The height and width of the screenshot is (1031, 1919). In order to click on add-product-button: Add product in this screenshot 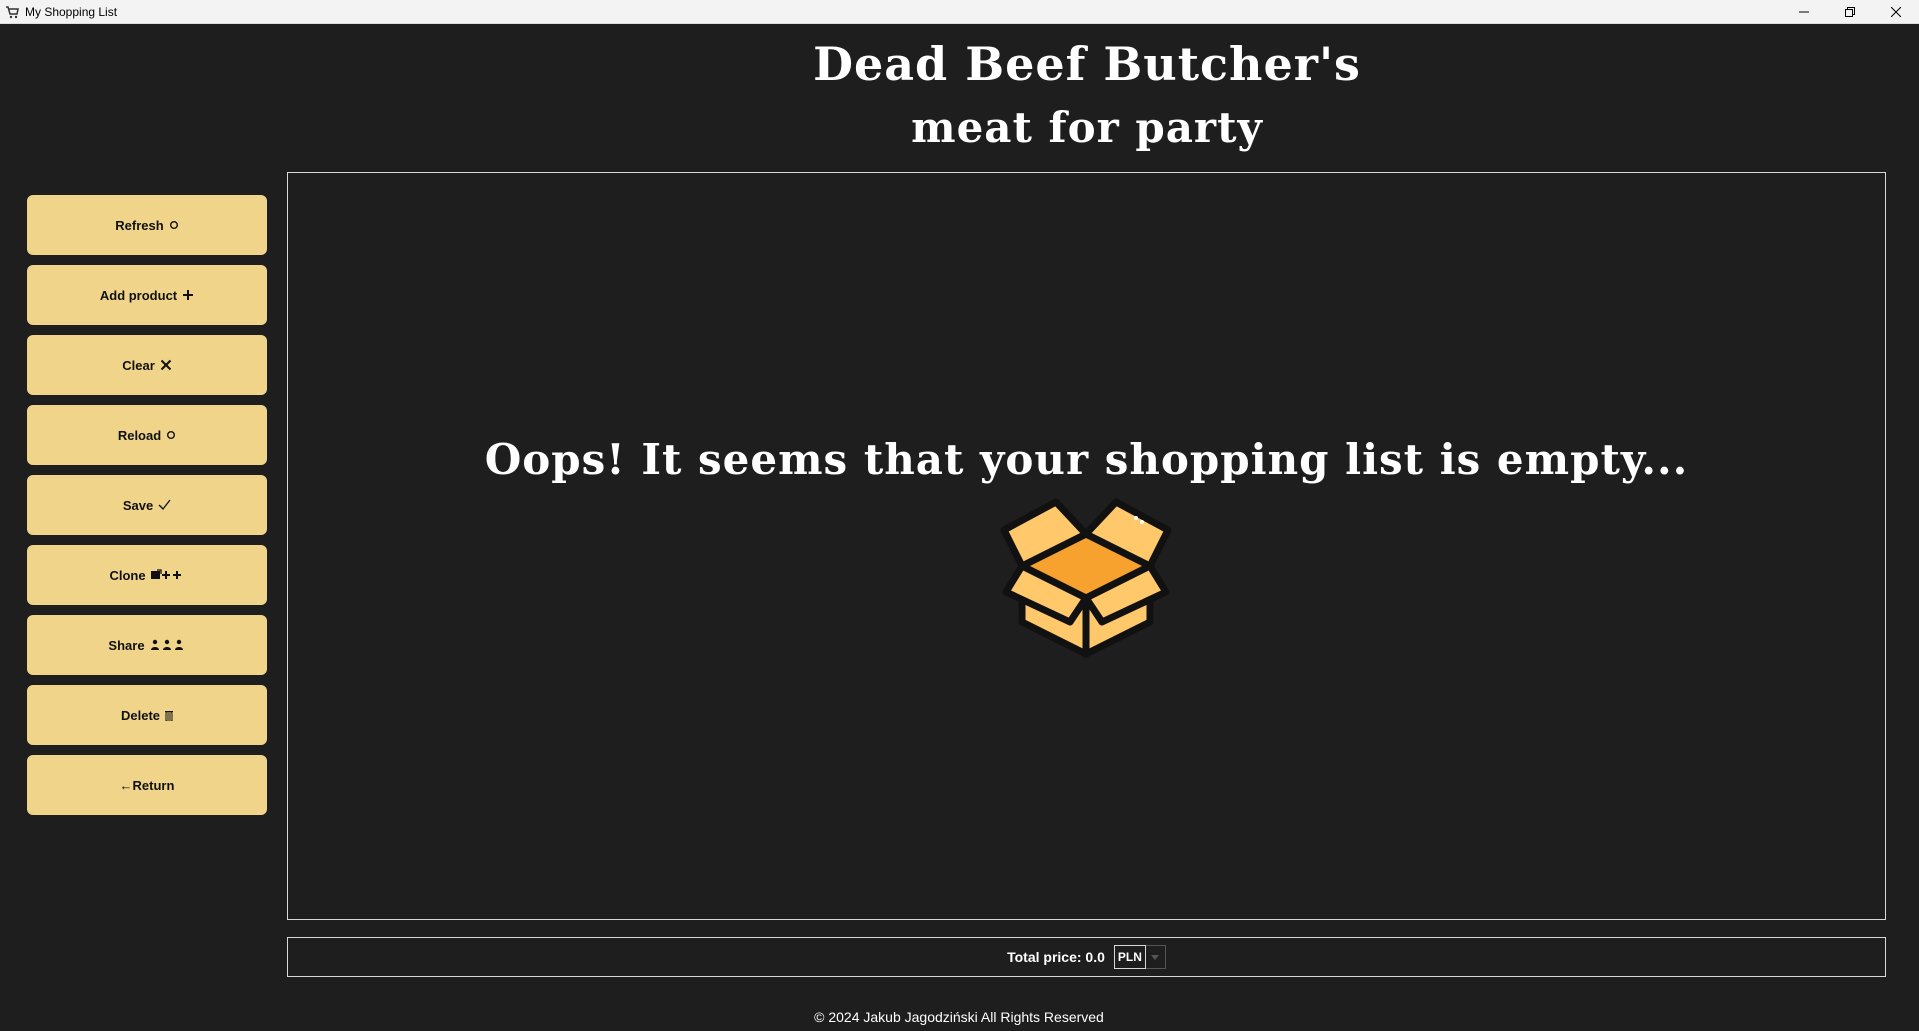, I will do `click(147, 295)`.